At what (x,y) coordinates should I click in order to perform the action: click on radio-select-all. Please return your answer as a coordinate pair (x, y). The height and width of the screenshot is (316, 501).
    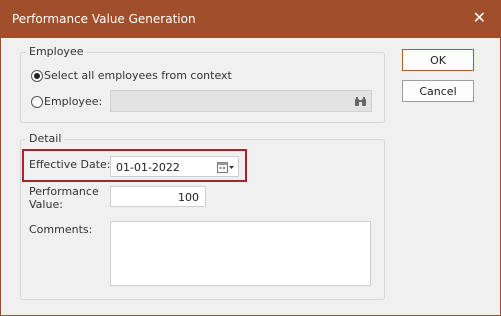
    Looking at the image, I should click on (37, 76).